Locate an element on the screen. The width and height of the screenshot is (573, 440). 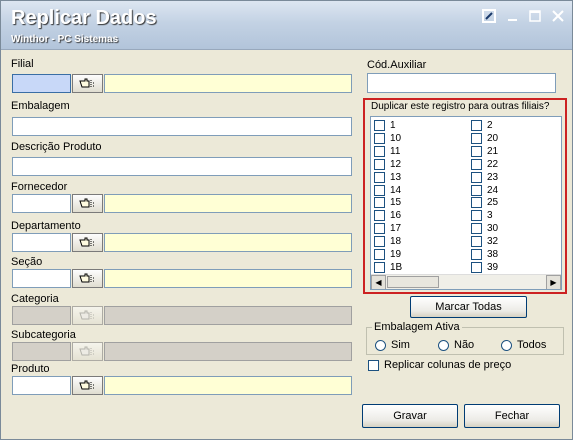
window-subtitle: Winthor - PC Sistemas is located at coordinates (65, 39).